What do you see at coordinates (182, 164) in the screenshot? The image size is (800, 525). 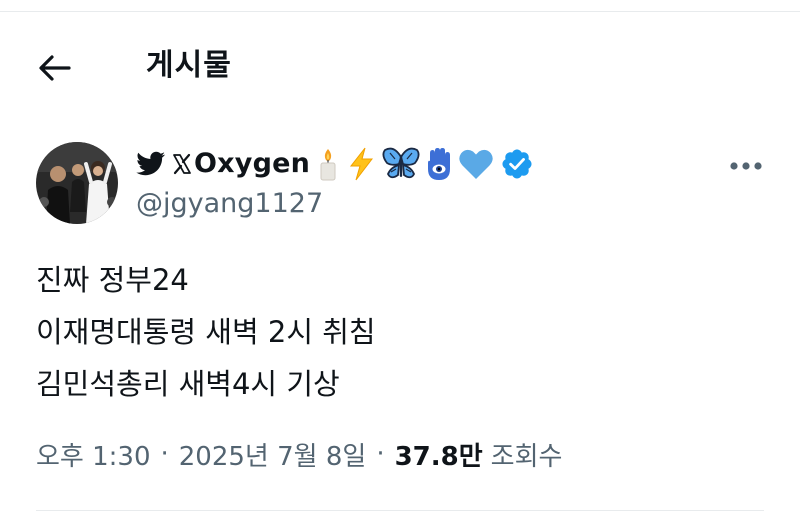 I see `x-logo-icon` at bounding box center [182, 164].